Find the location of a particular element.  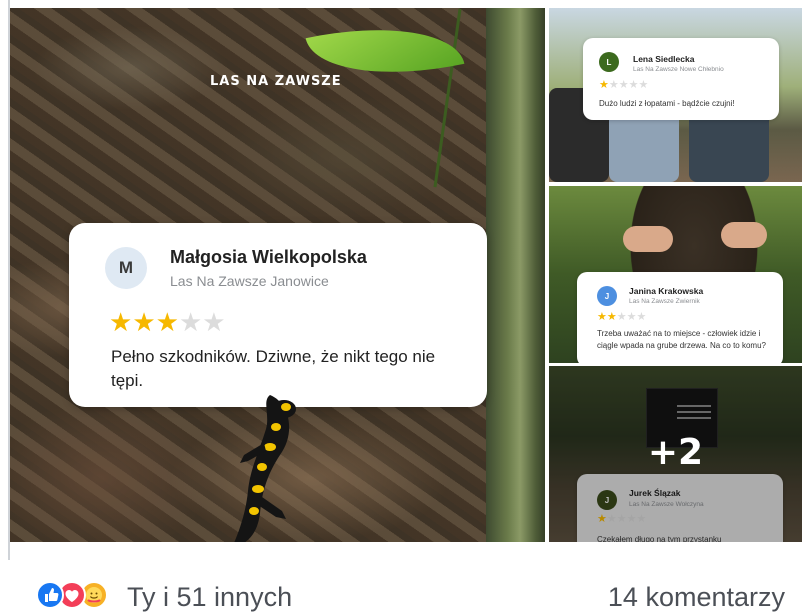

salamander-graphic is located at coordinates (265, 468).